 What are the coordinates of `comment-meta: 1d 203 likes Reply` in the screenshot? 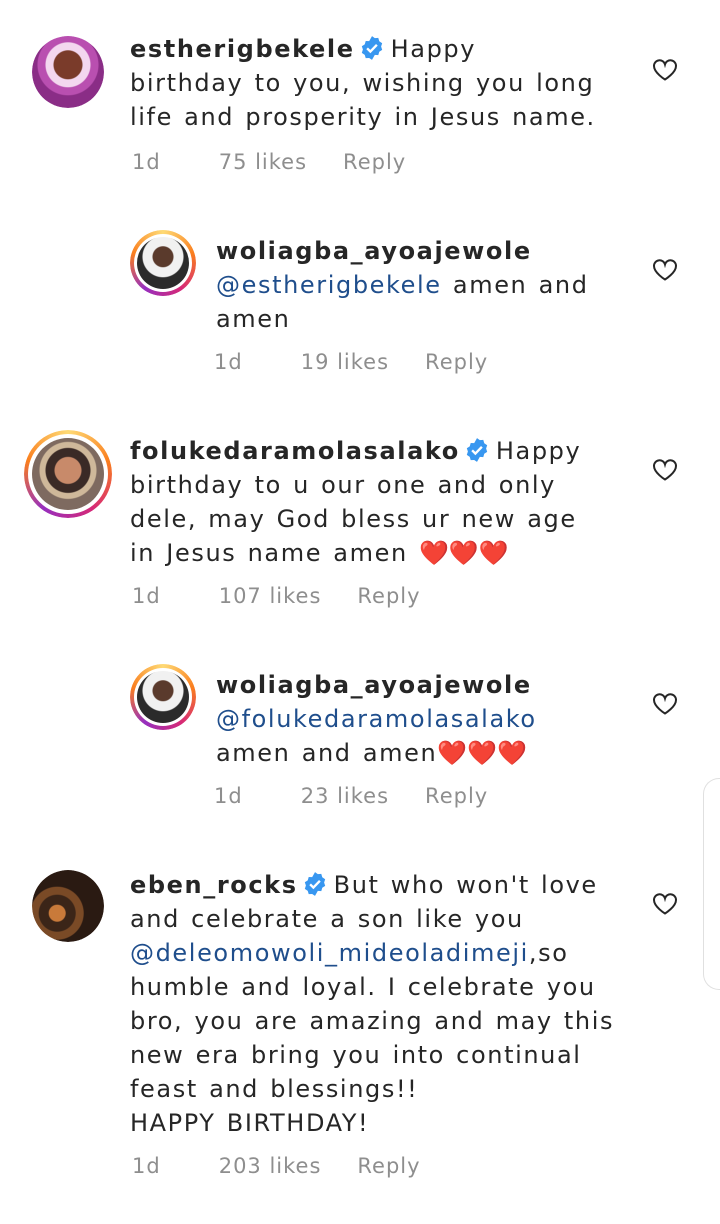 It's located at (276, 1166).